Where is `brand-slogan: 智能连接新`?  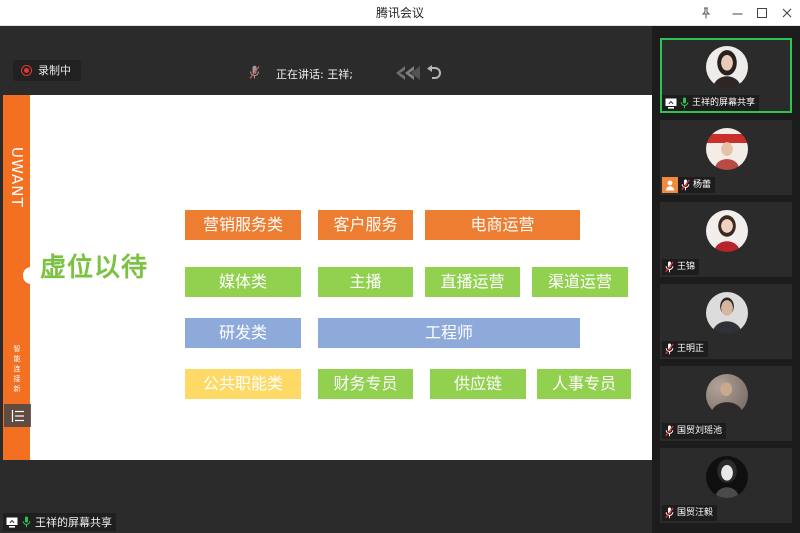 brand-slogan: 智能连接新 is located at coordinates (17, 370).